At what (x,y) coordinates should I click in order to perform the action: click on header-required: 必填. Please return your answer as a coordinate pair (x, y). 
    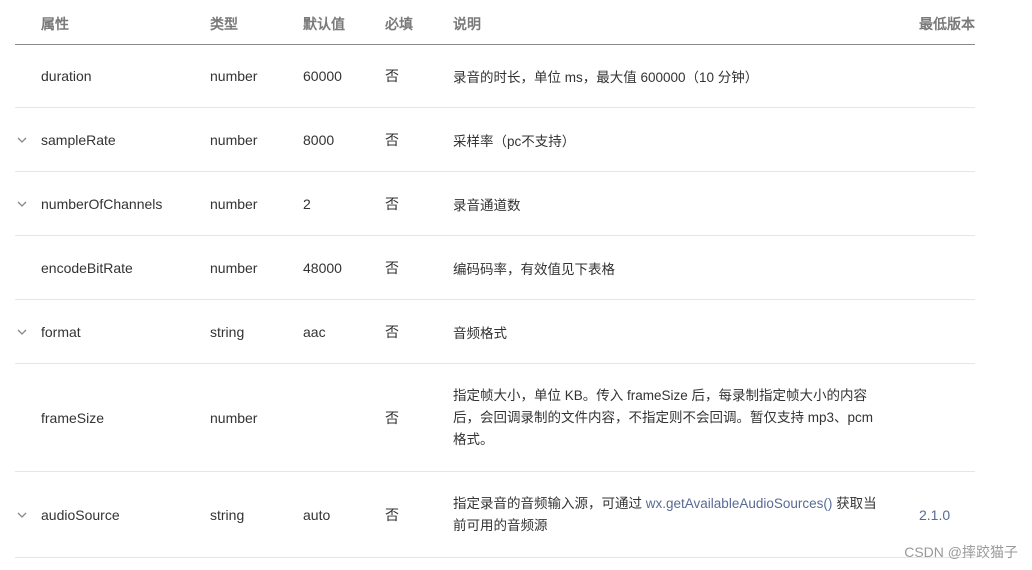
    Looking at the image, I should click on (399, 24).